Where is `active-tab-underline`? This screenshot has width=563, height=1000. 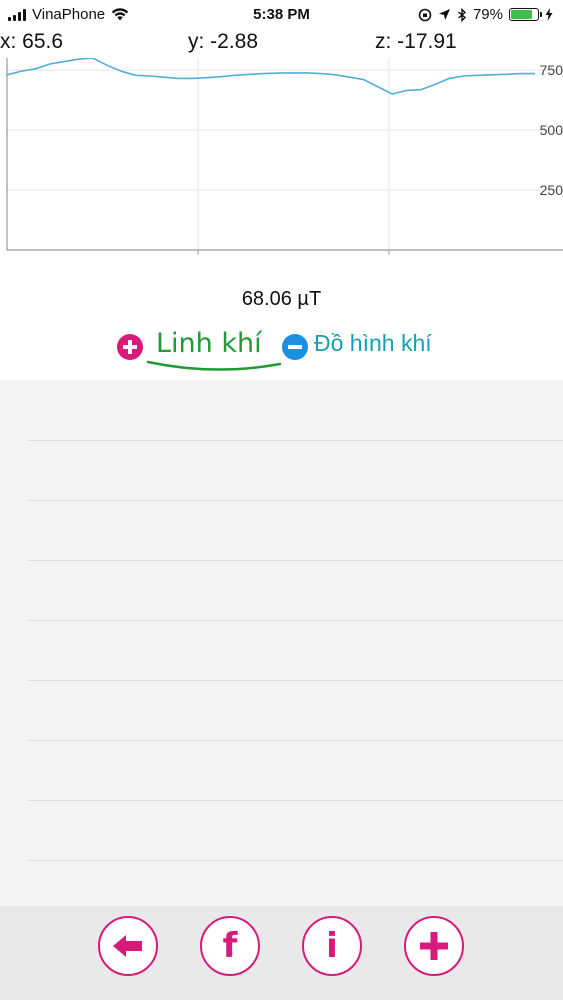
active-tab-underline is located at coordinates (214, 365).